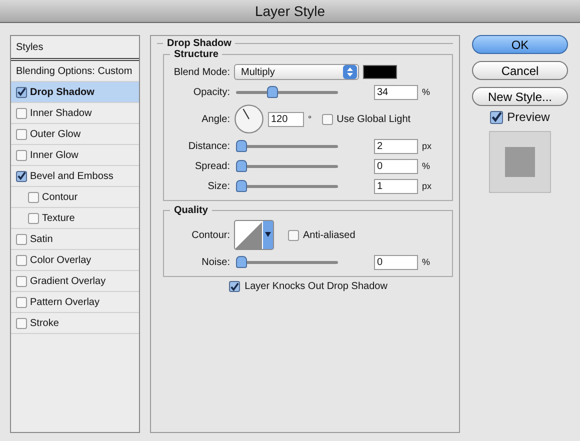  Describe the element at coordinates (316, 286) in the screenshot. I see `checkbox-label: Layer Knocks Out Drop Shadow` at that location.